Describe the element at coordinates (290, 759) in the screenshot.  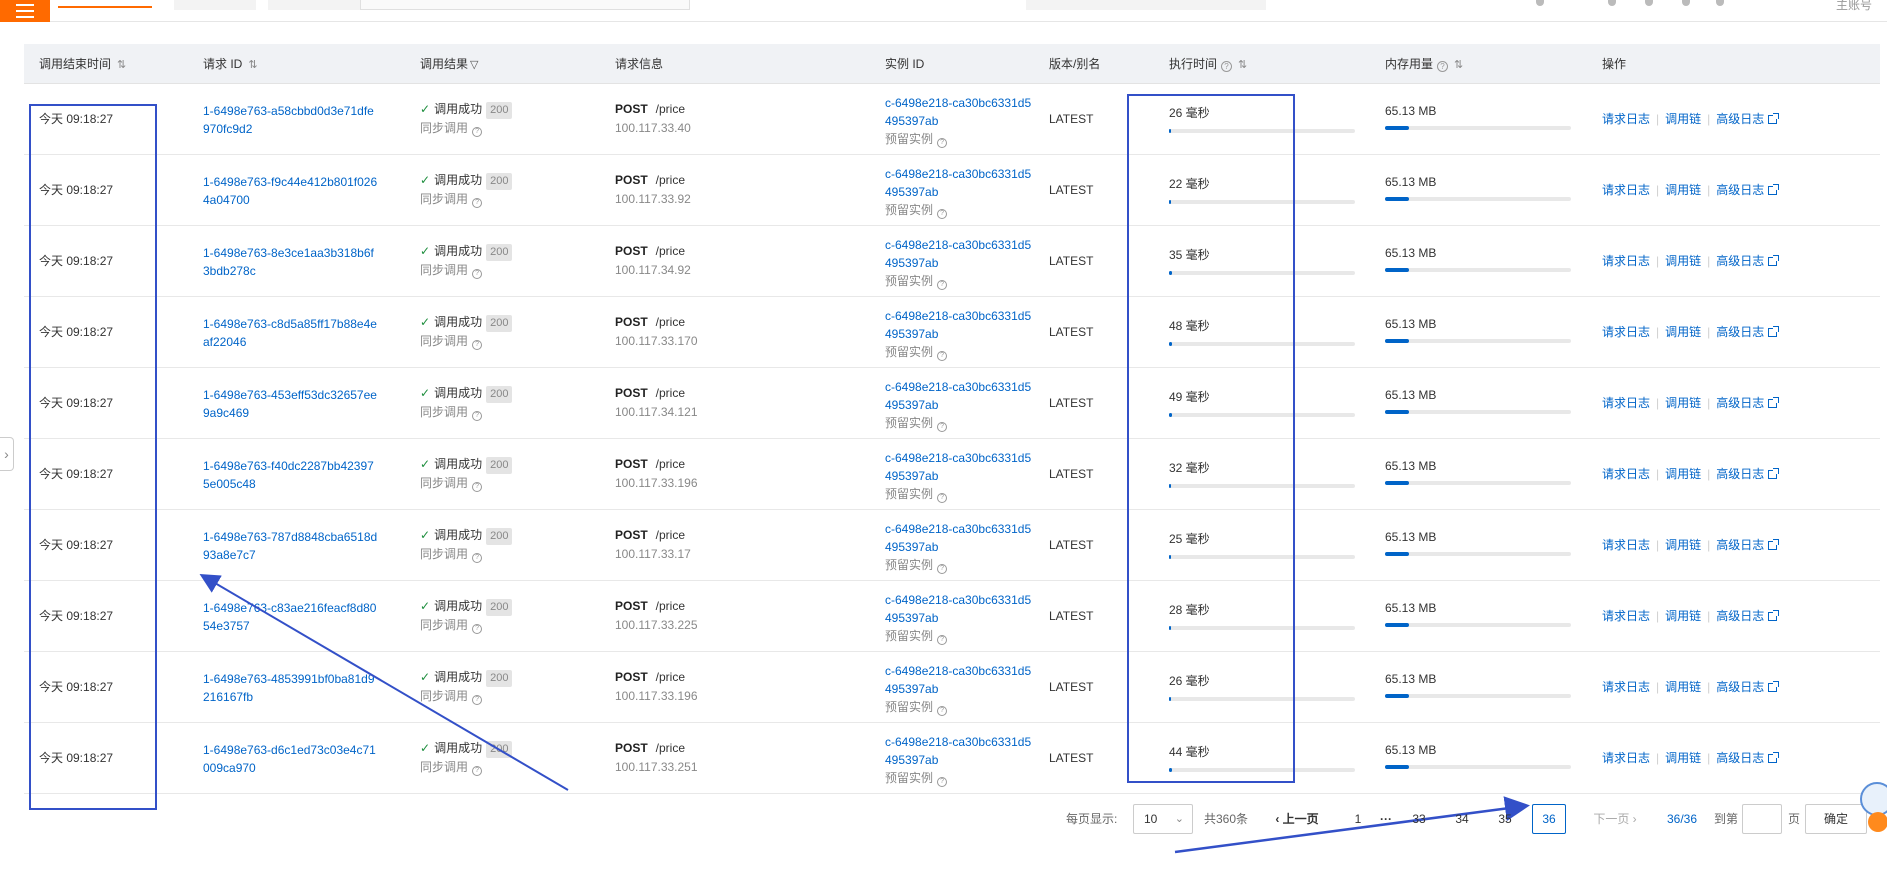
I see `request-id-link: 1-6498e763-d6c1ed73c03e4c71009ca970` at that location.